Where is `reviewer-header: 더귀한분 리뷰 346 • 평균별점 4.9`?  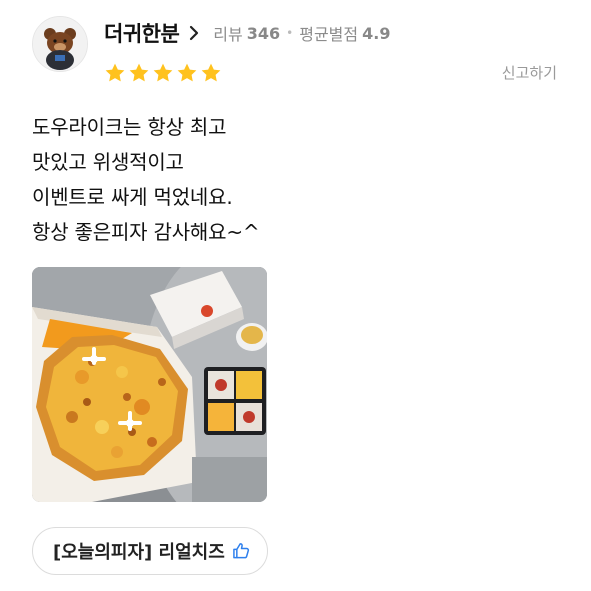 reviewer-header: 더귀한분 리뷰 346 • 평균별점 4.9 is located at coordinates (247, 33).